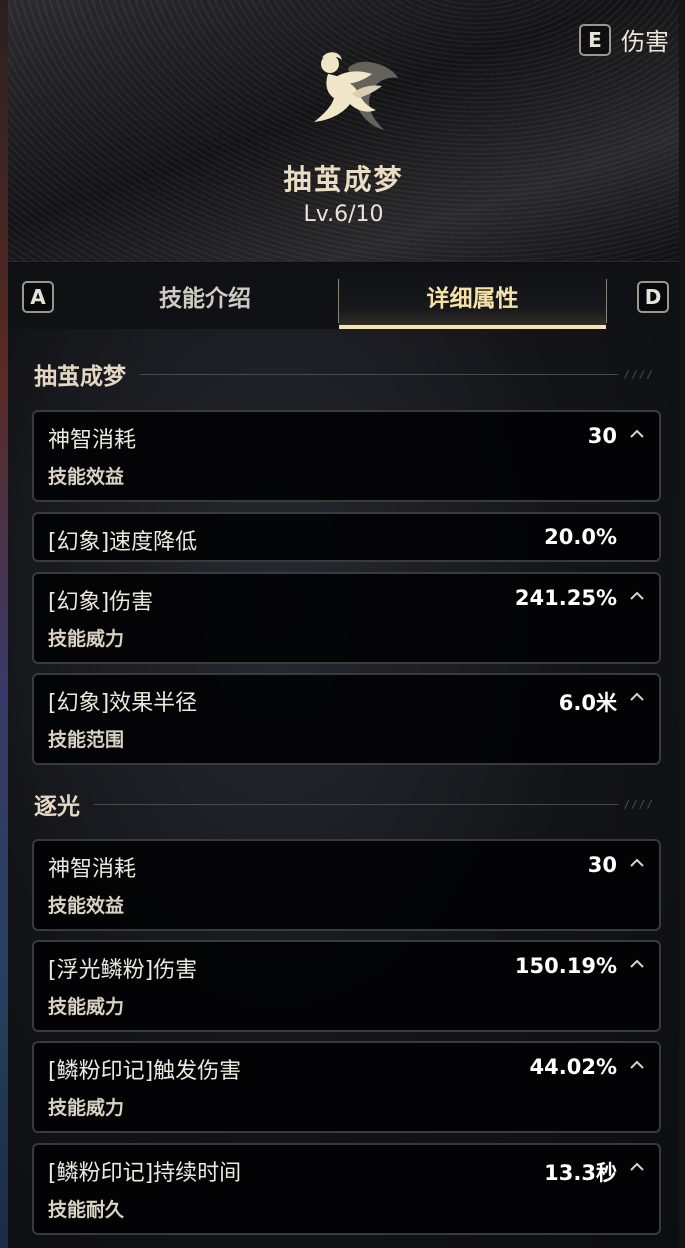  Describe the element at coordinates (682, 624) in the screenshot. I see `background-edge-right` at that location.